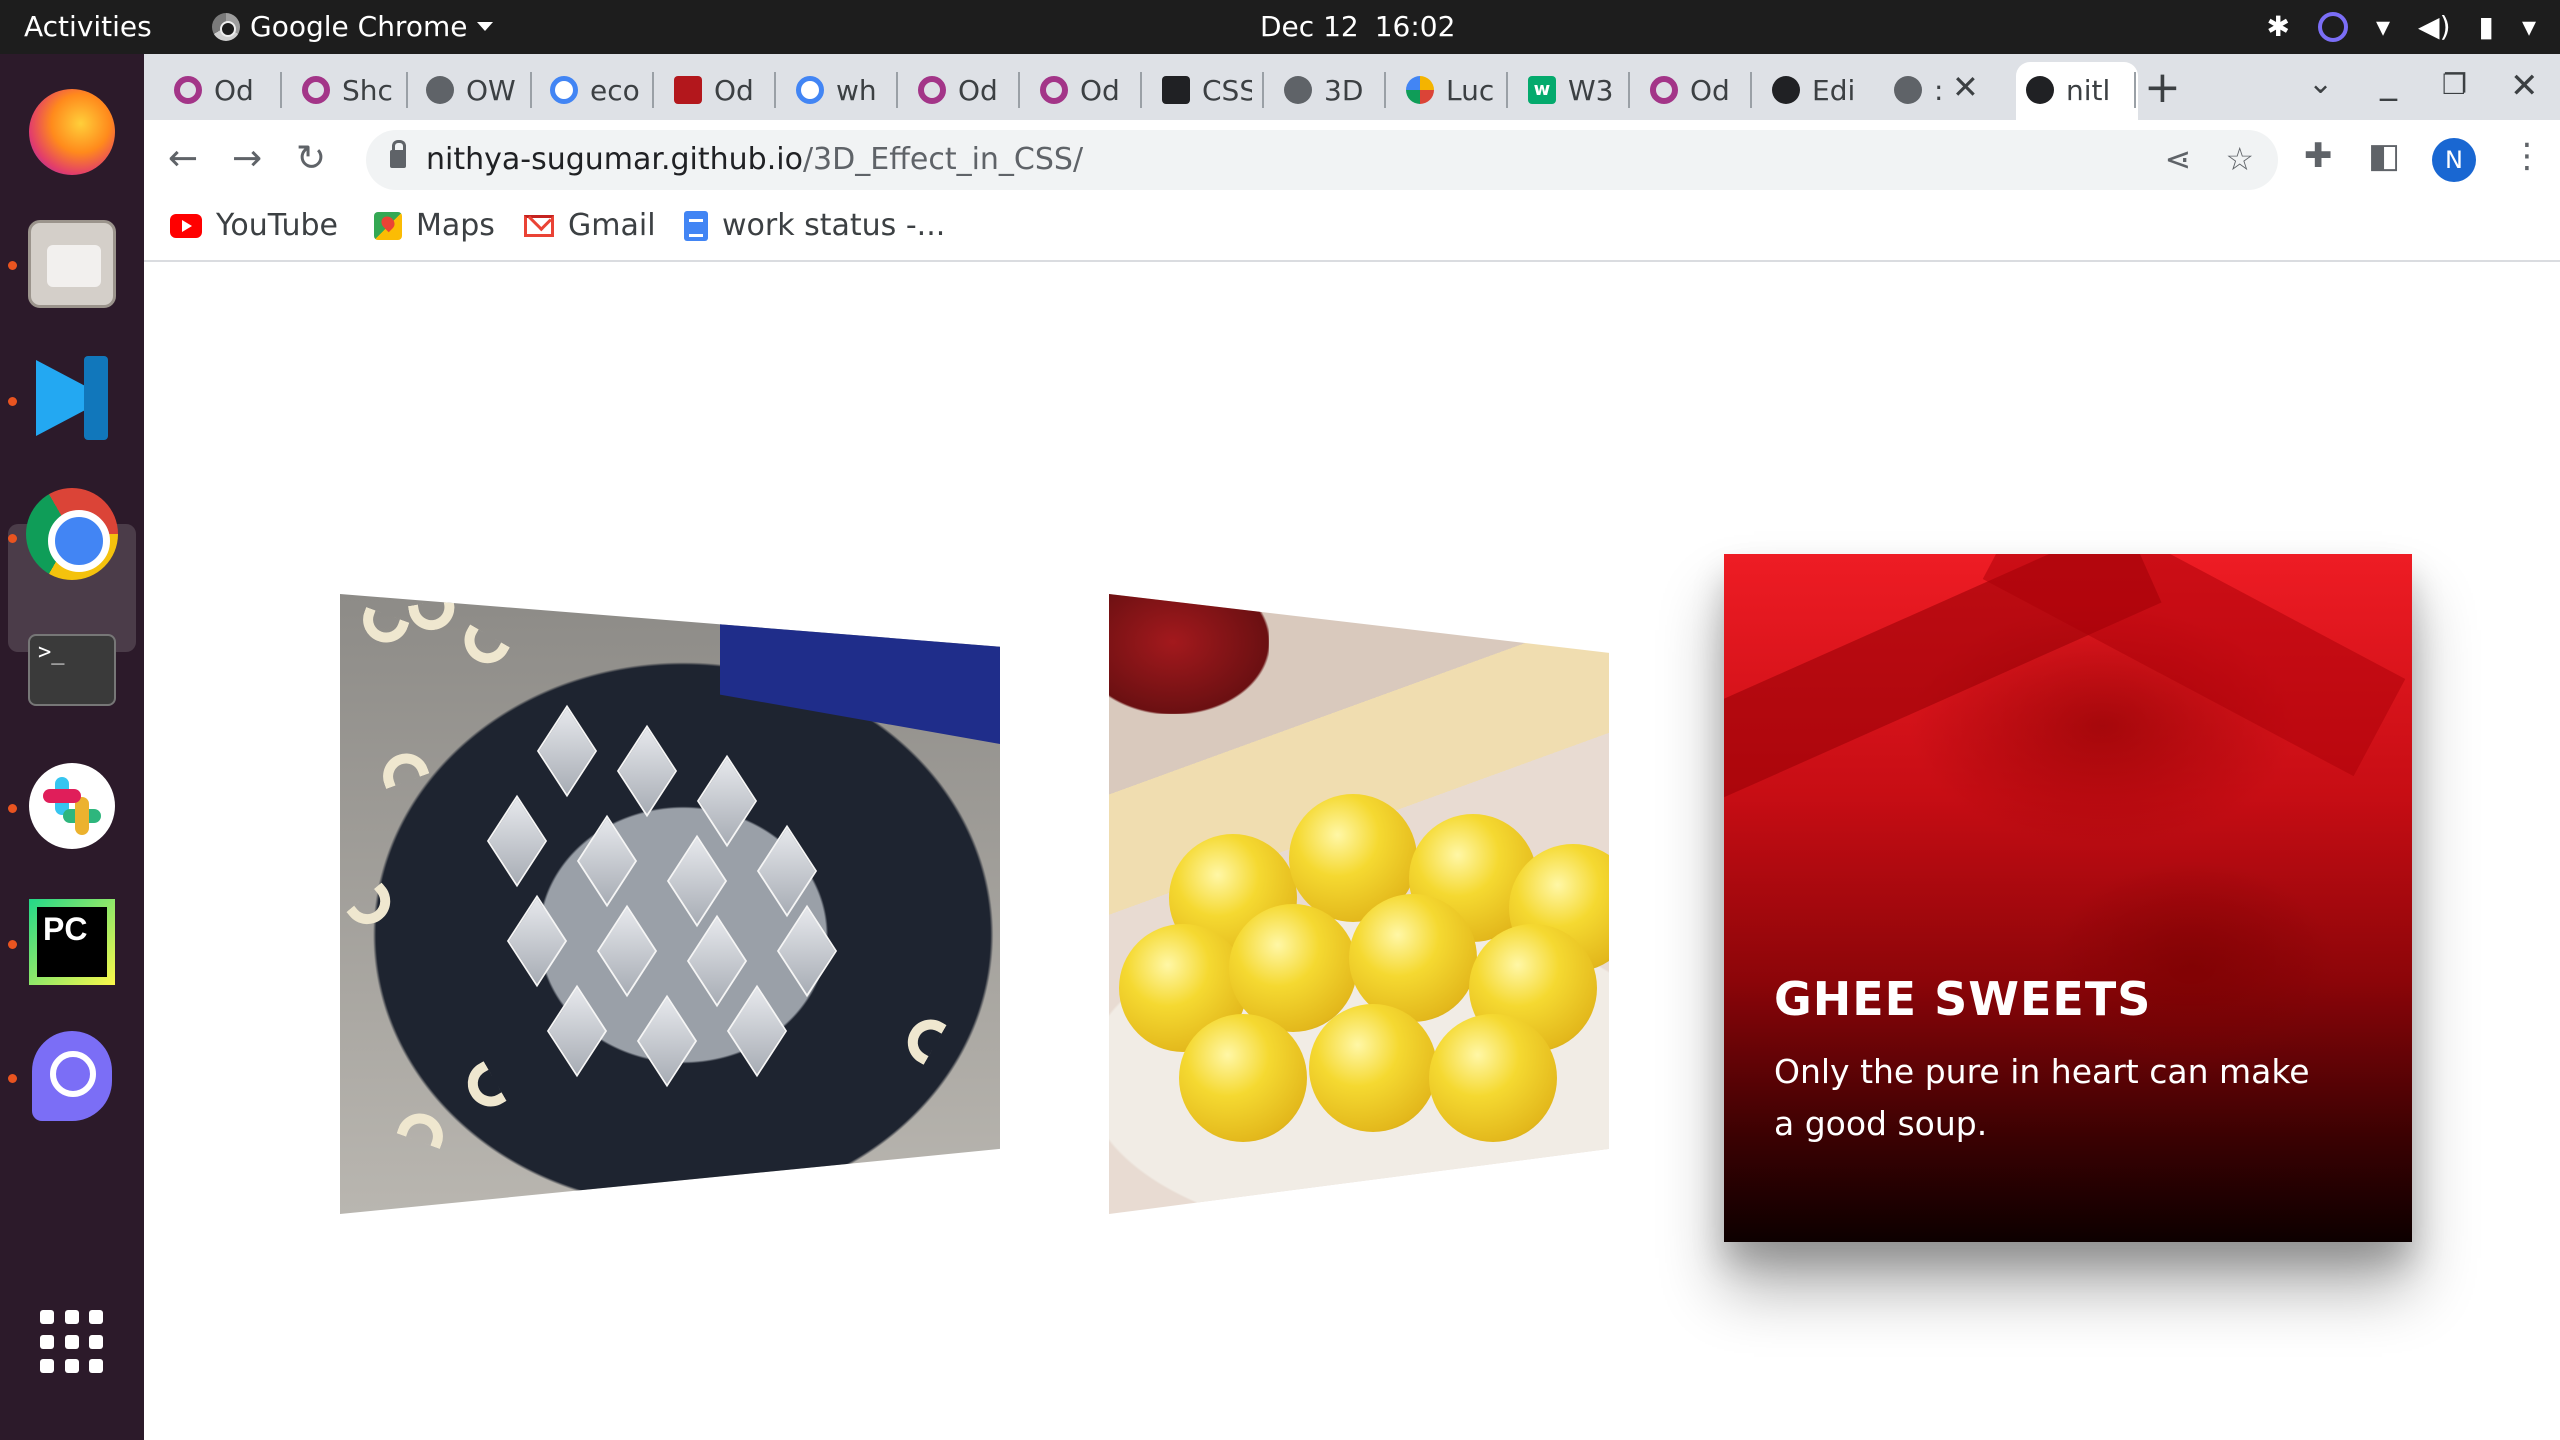 The height and width of the screenshot is (1440, 2560). Describe the element at coordinates (2320, 83) in the screenshot. I see `tab-search-chevron-icon: ⌄` at that location.